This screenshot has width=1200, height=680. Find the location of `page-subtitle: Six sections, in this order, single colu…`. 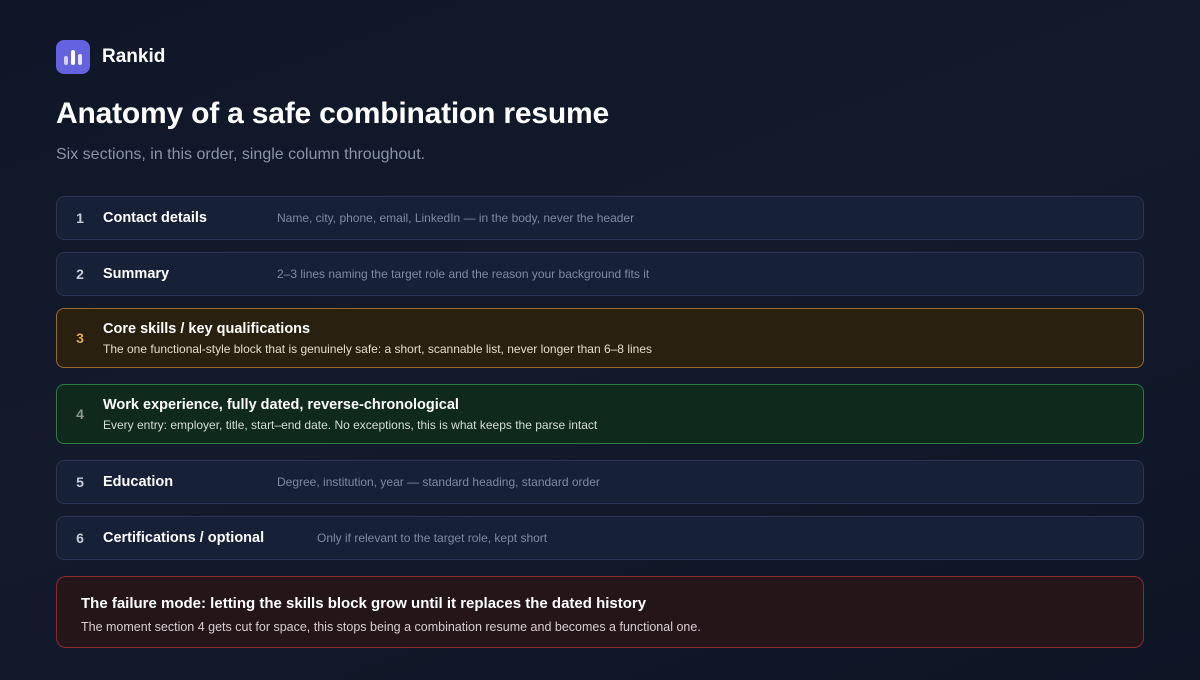

page-subtitle: Six sections, in this order, single colu… is located at coordinates (241, 154).